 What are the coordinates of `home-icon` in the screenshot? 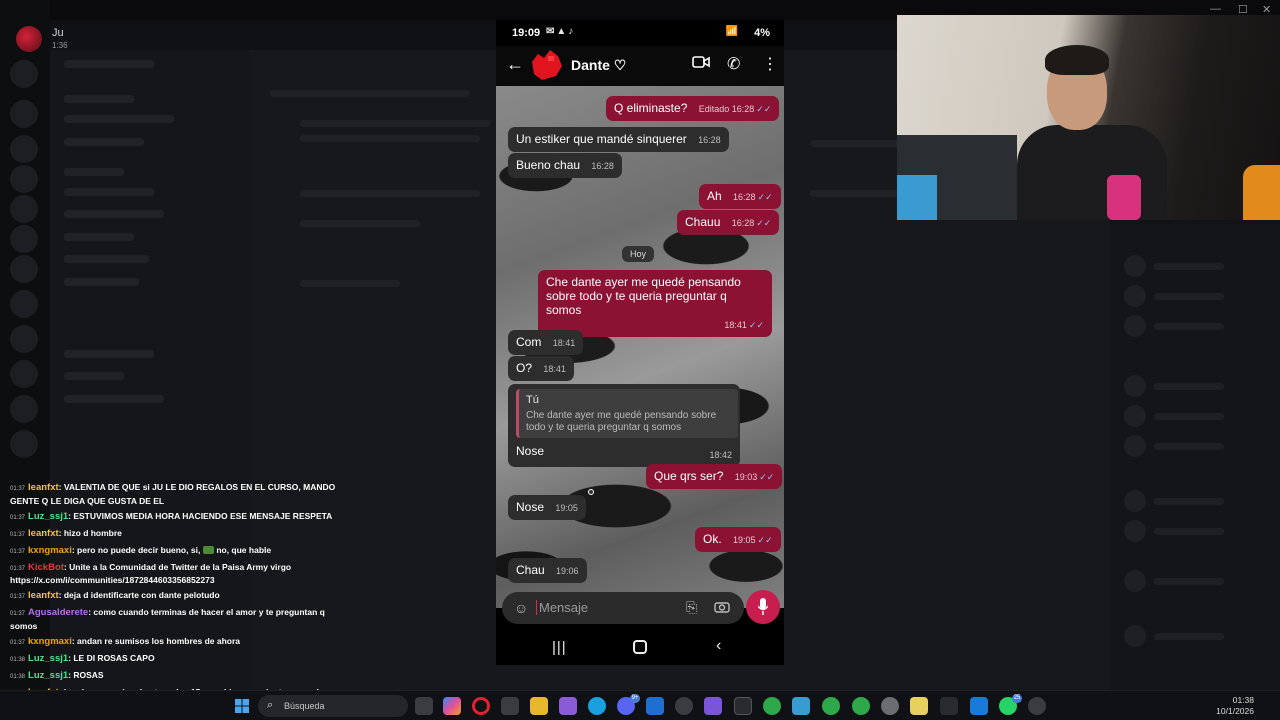 It's located at (640, 647).